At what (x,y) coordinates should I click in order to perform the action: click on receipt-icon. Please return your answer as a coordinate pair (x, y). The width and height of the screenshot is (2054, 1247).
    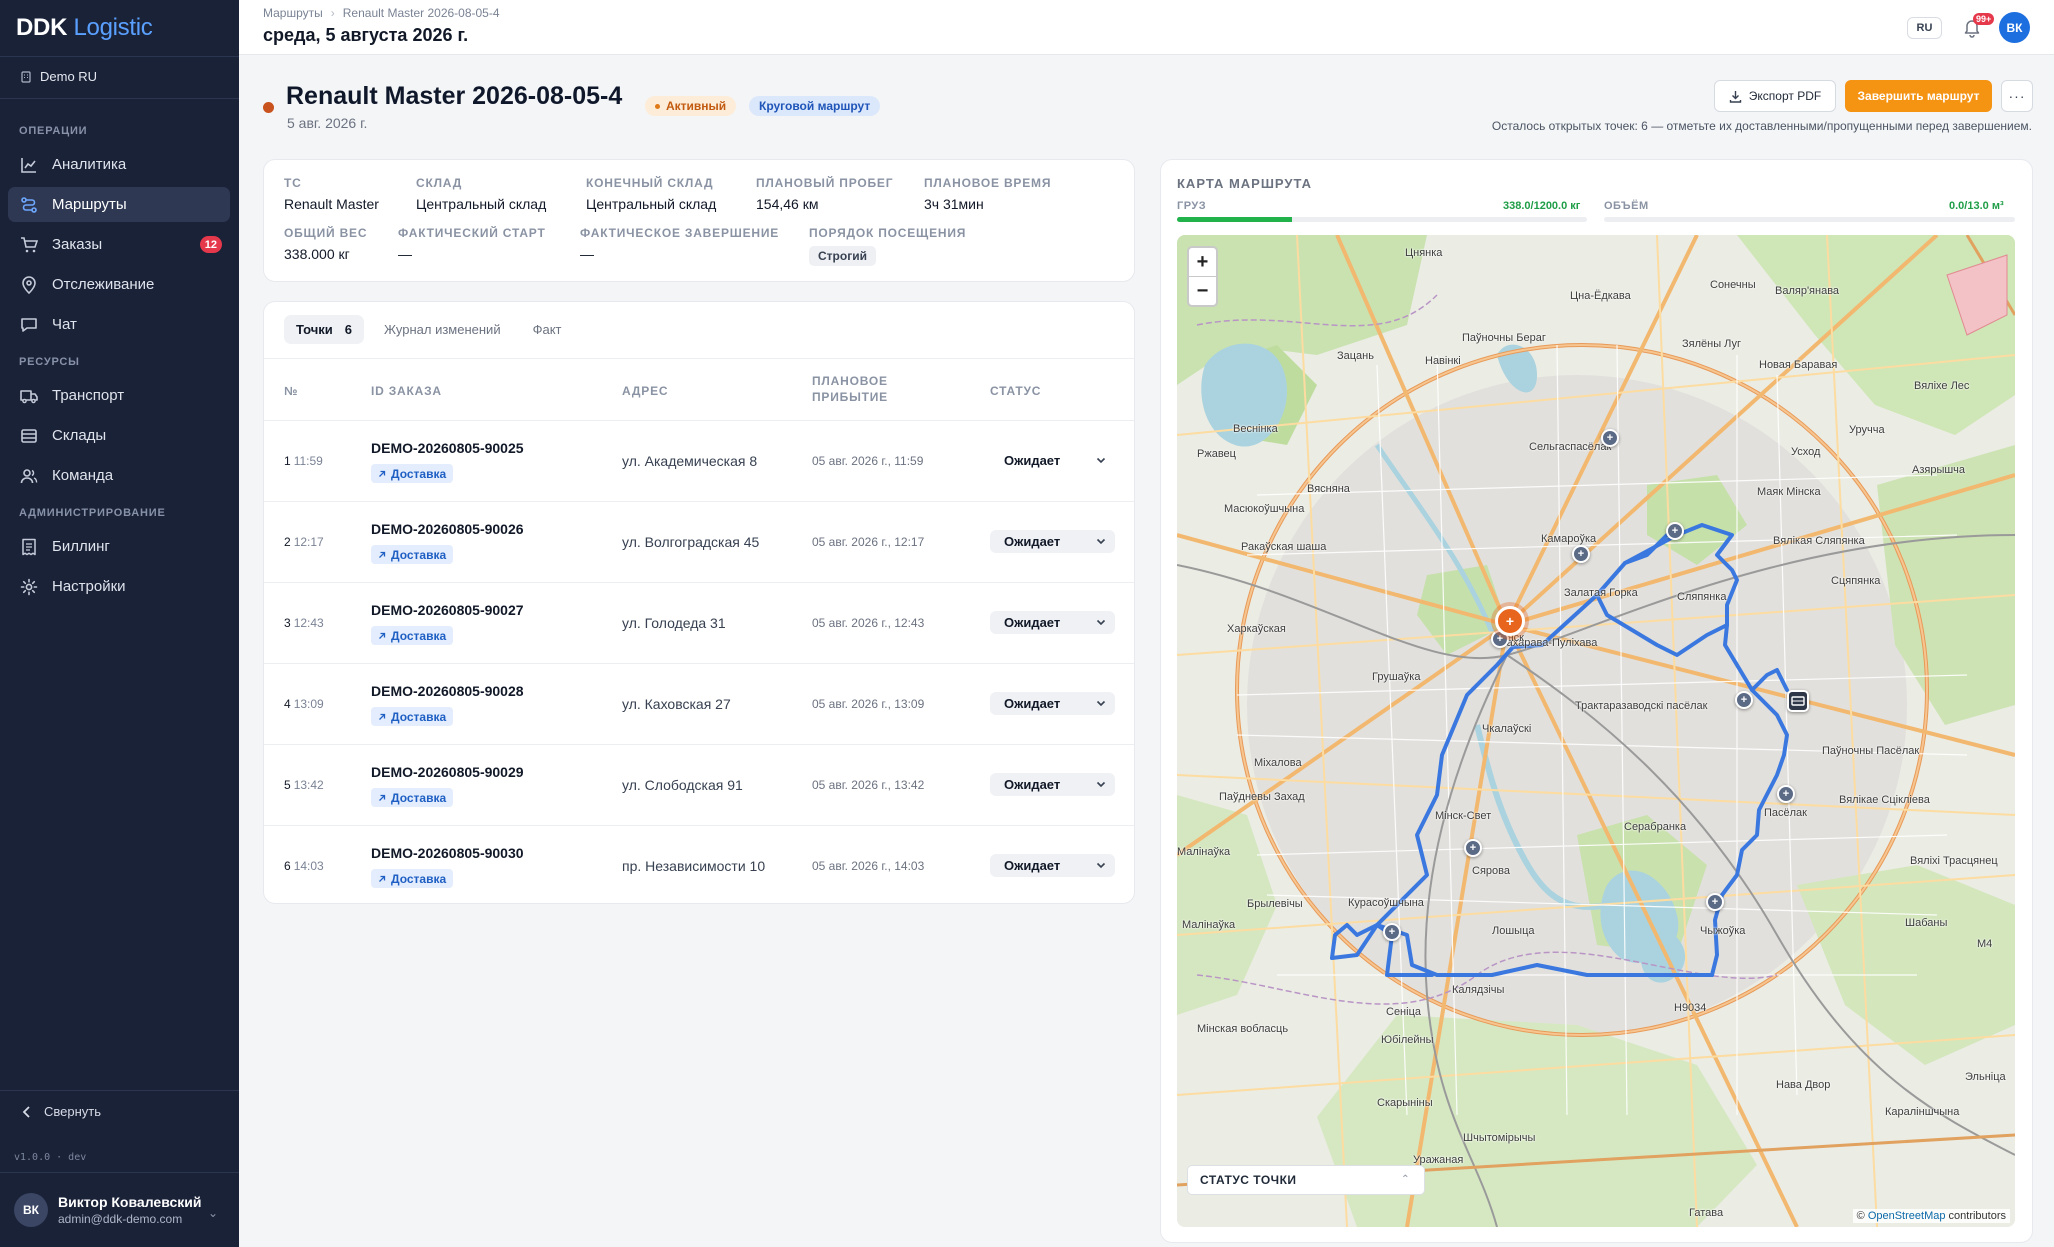
    Looking at the image, I should click on (29, 547).